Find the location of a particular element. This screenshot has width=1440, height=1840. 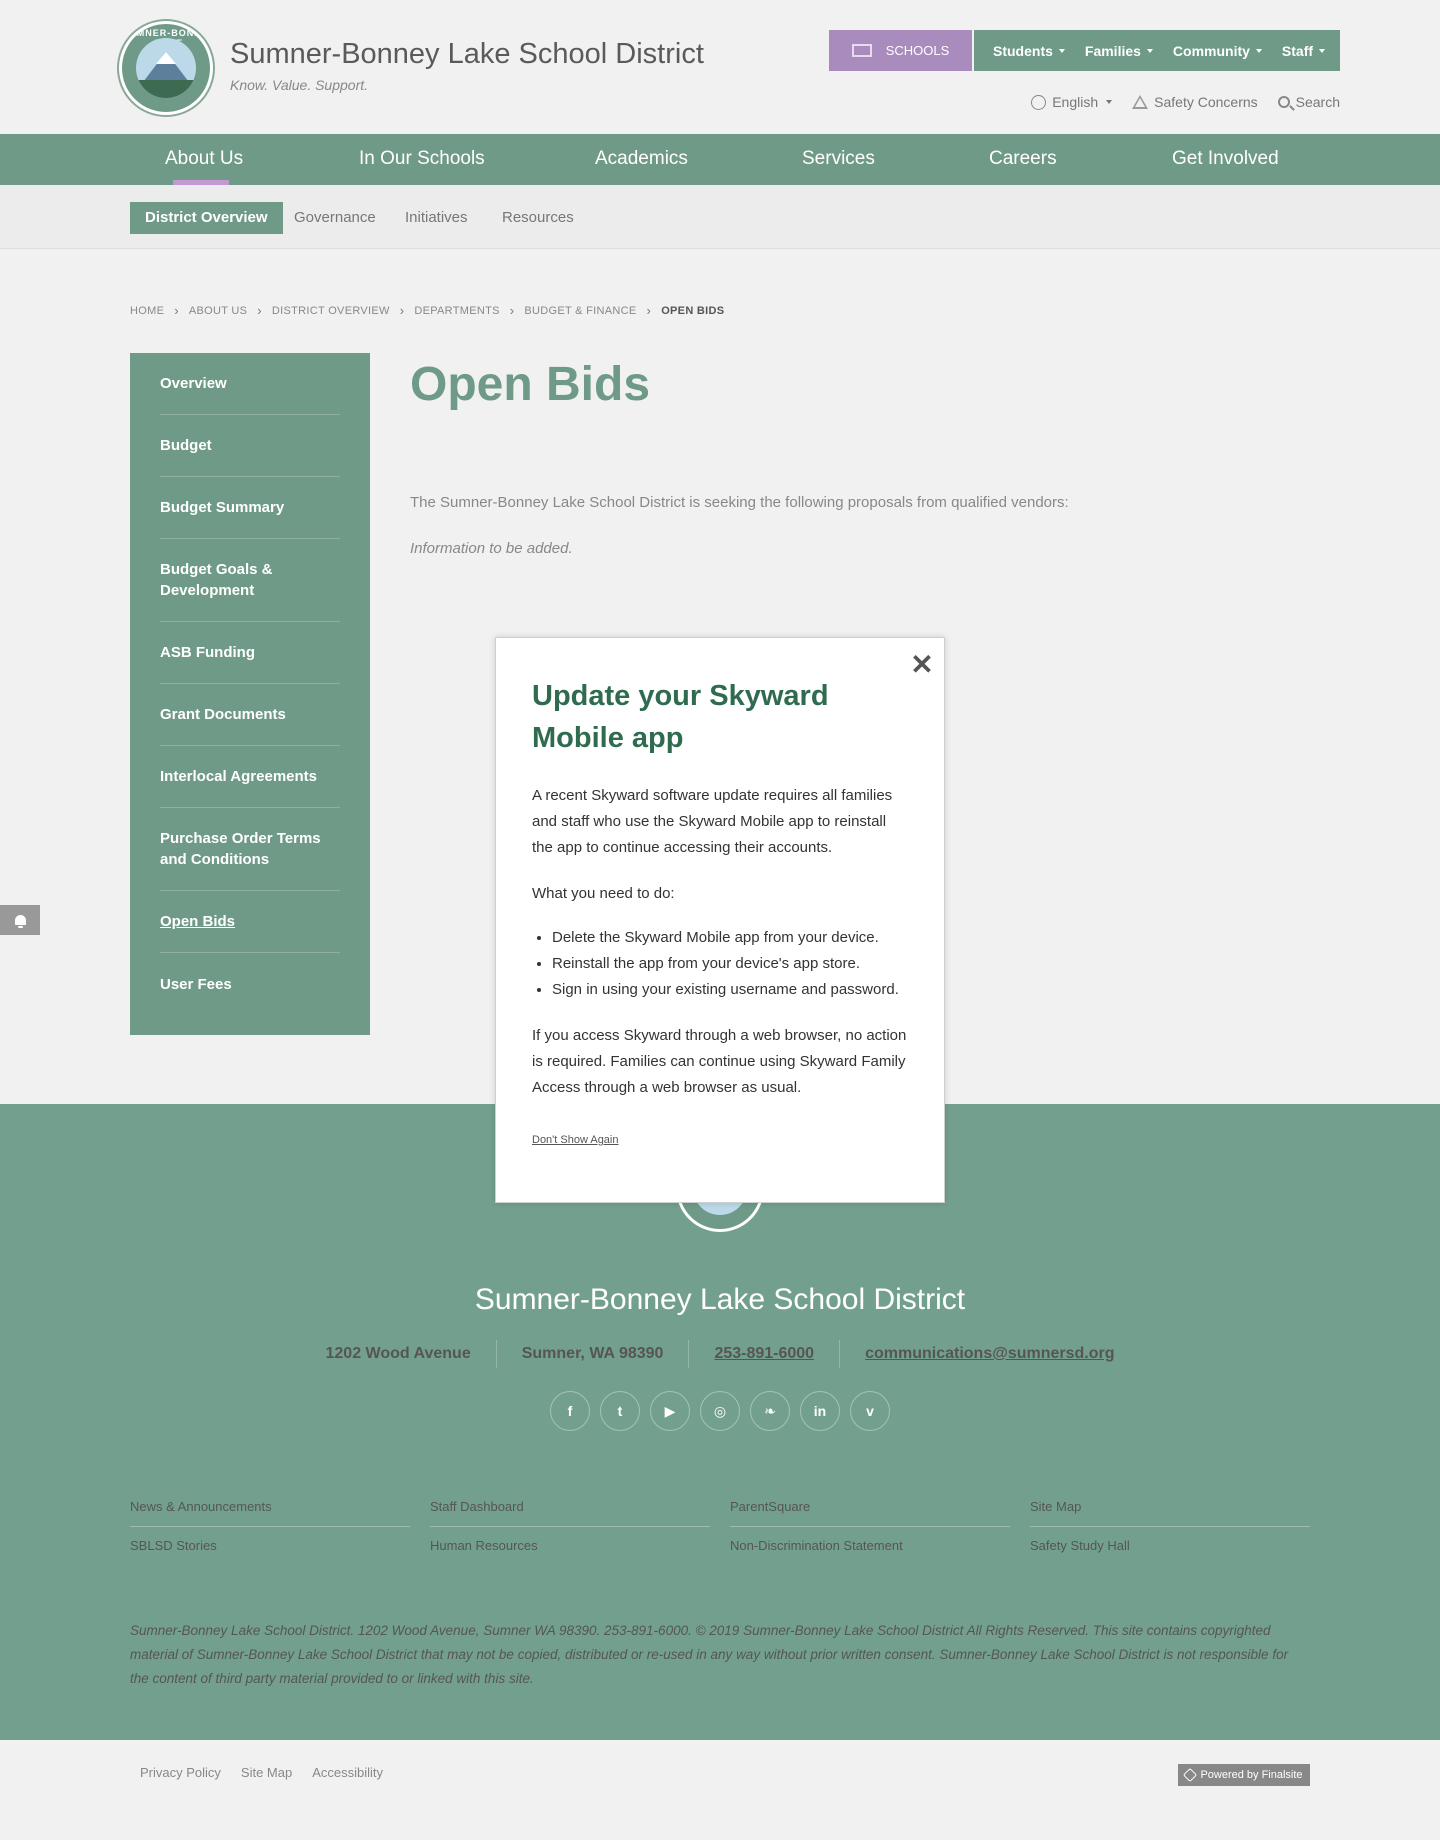

notifications-tab is located at coordinates (20, 920).